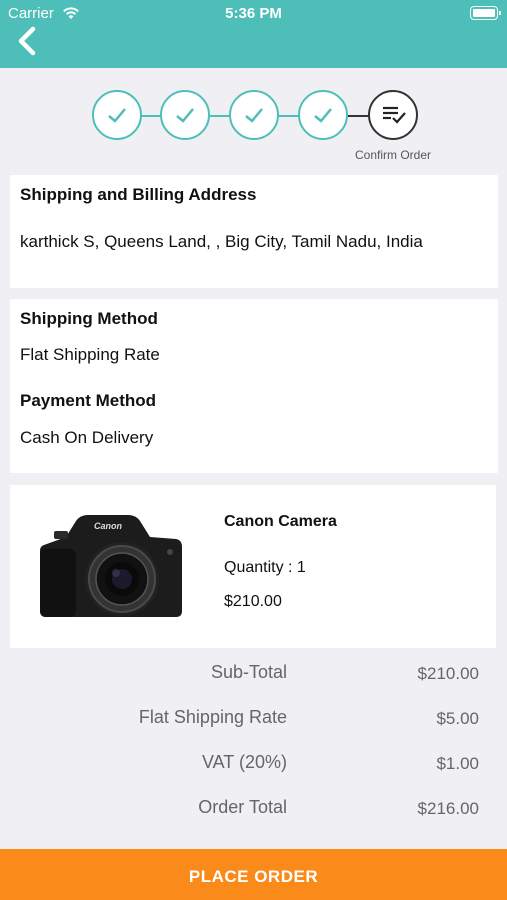 The height and width of the screenshot is (900, 507). I want to click on place-order-button: PLACE ORDER, so click(253, 874).